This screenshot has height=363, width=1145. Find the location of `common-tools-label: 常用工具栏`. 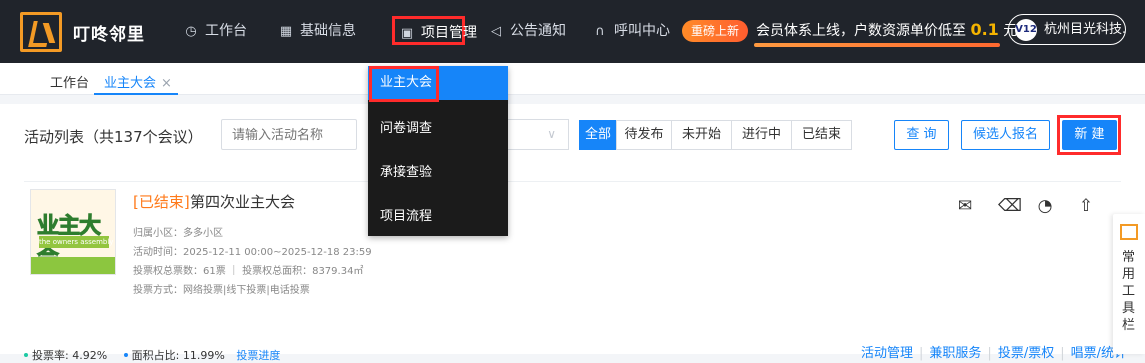

common-tools-label: 常用工具栏 is located at coordinates (1129, 291).